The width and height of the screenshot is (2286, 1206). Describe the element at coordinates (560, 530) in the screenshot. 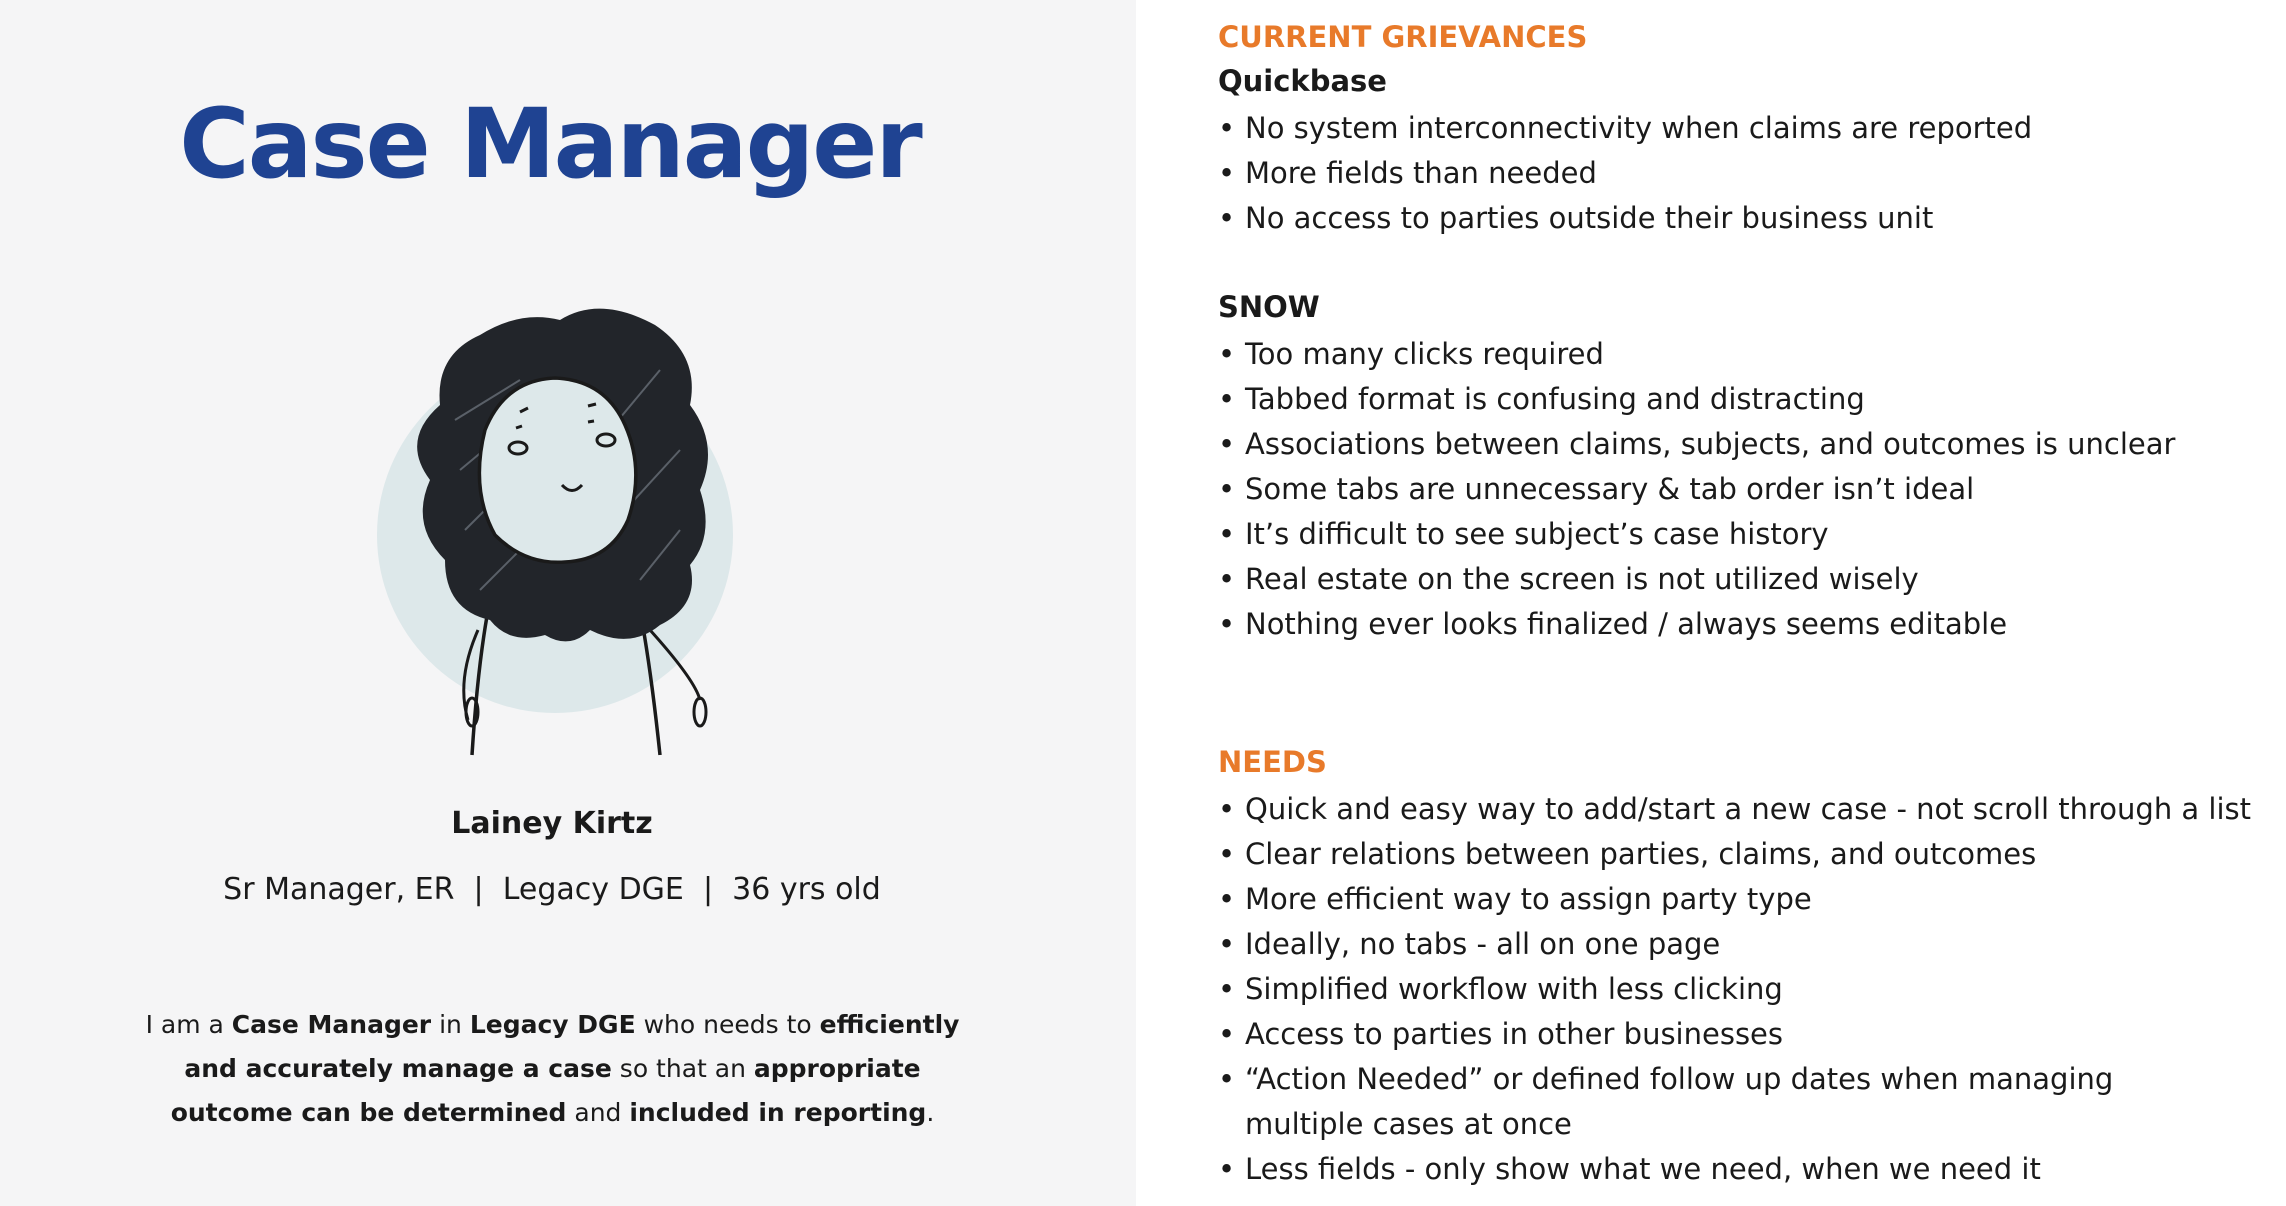

I see `woman-avatar-icon` at that location.